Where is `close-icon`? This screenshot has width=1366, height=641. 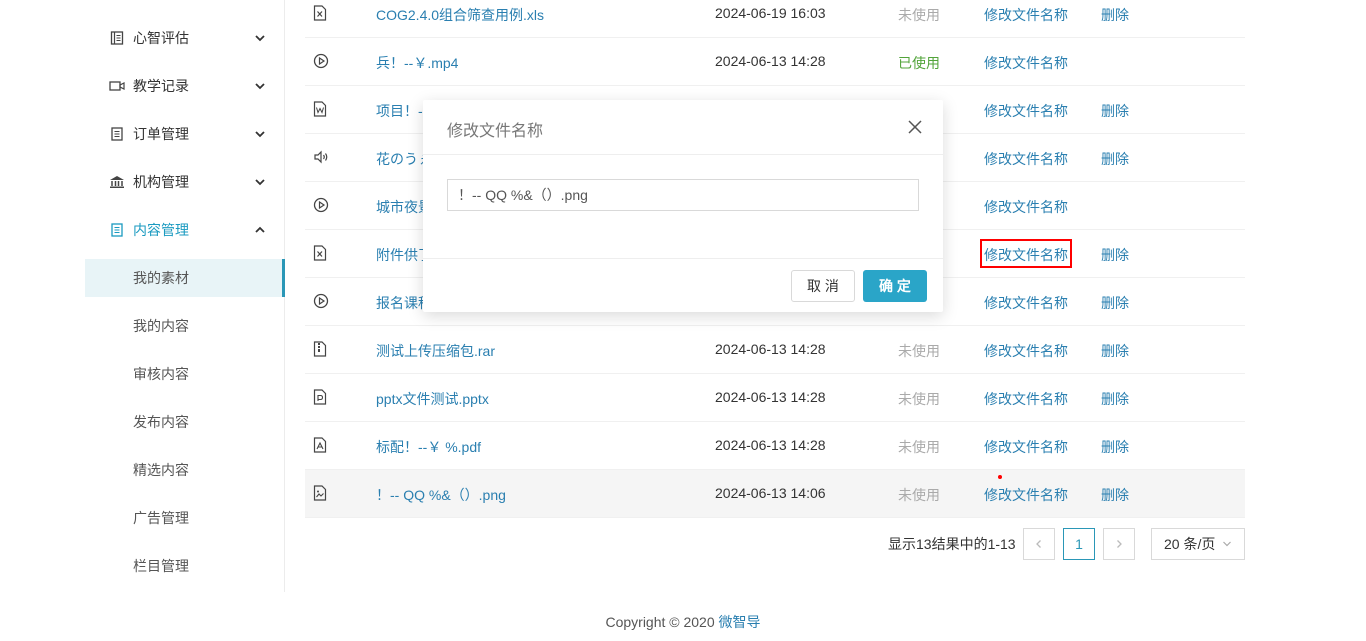 close-icon is located at coordinates (915, 127).